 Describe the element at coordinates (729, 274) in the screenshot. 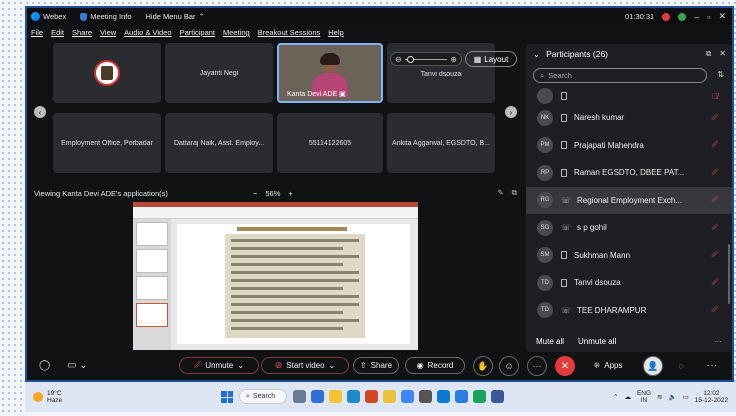

I see `participant-list-scrollbar` at that location.